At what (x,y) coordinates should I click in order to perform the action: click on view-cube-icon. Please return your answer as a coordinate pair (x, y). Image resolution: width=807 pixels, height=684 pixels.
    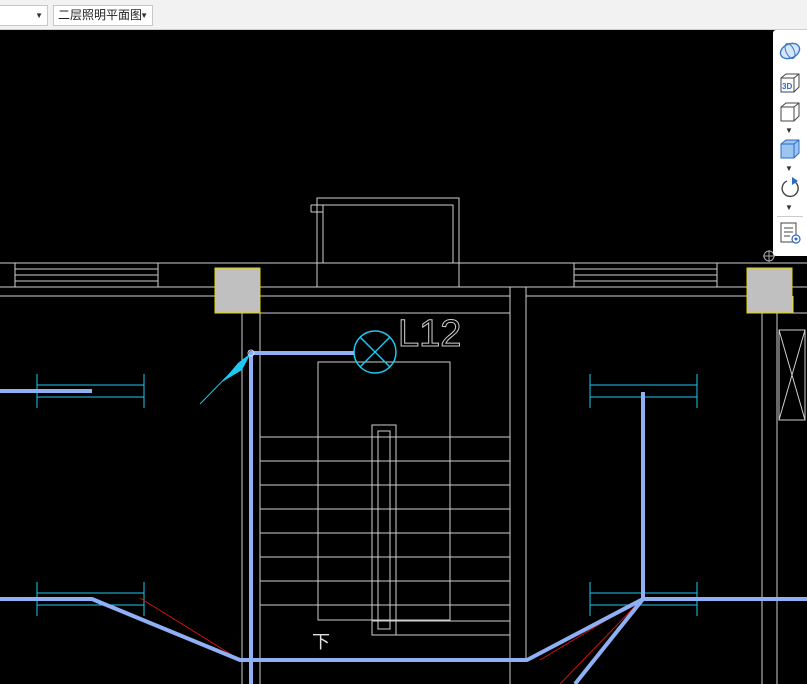
    Looking at the image, I should click on (790, 112).